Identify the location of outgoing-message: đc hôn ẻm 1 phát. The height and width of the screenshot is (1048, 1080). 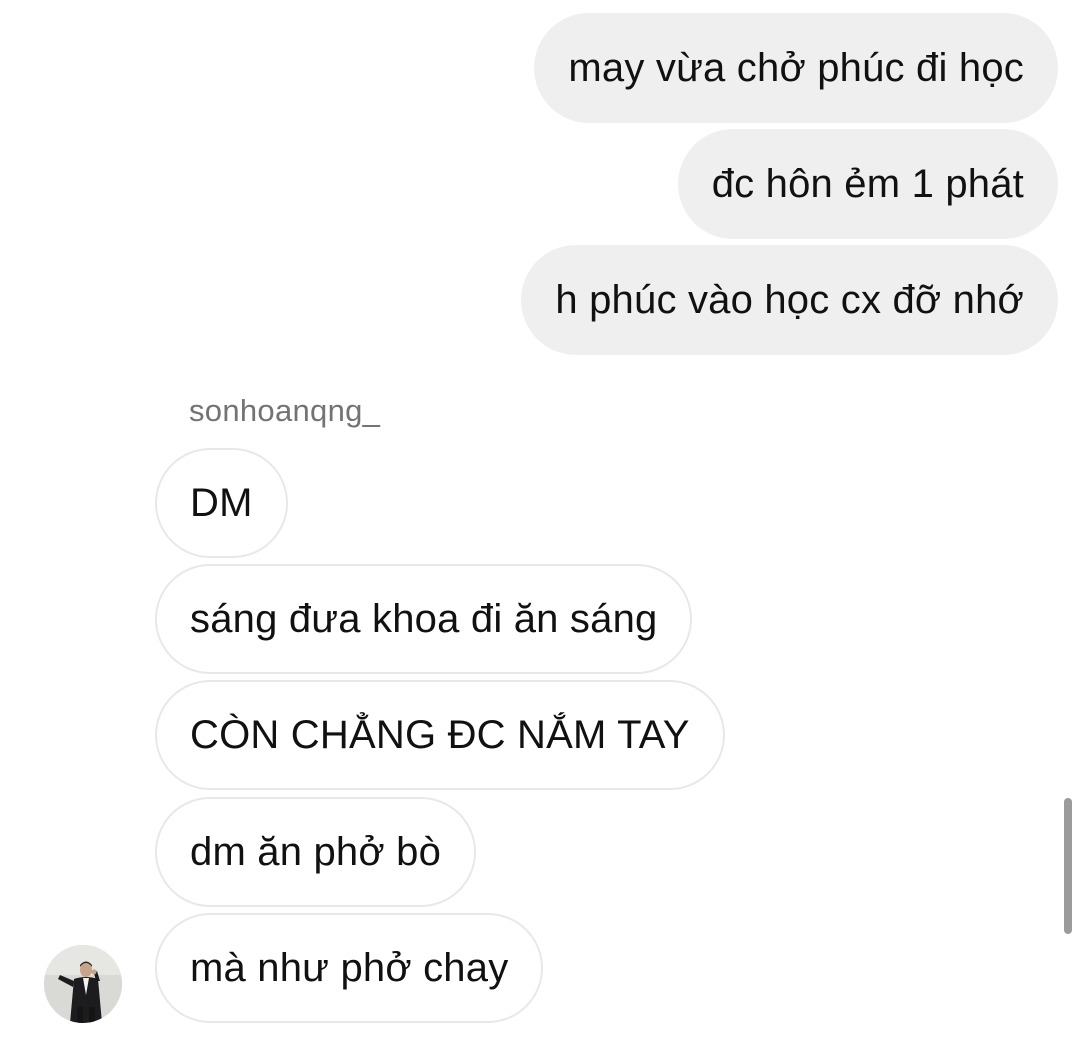
(867, 184).